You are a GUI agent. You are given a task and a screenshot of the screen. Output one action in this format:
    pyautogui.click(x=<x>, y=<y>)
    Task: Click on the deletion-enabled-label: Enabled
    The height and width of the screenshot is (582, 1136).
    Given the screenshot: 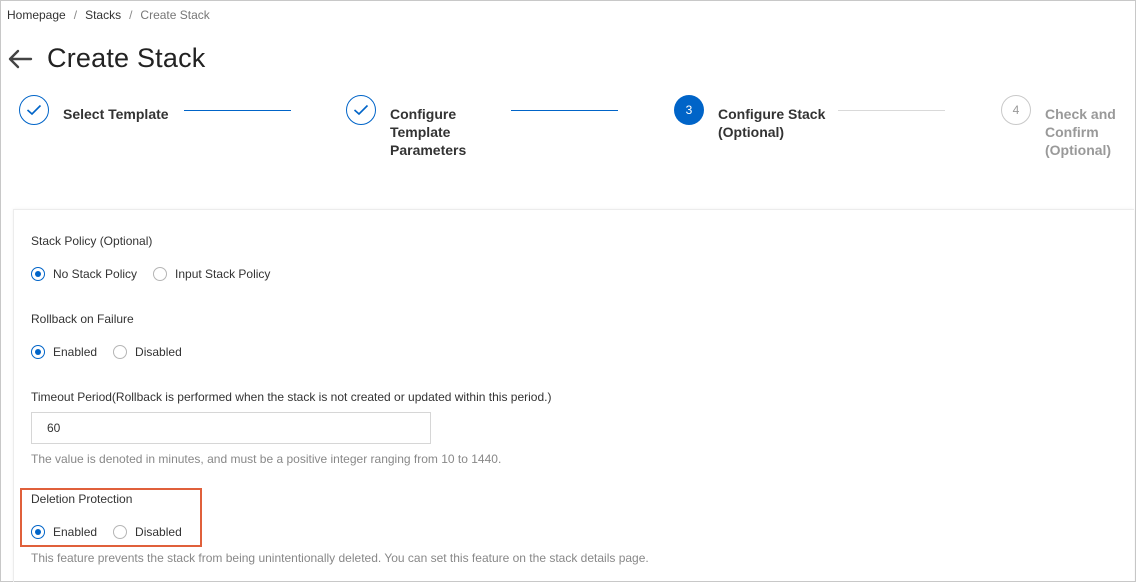 What is the action you would take?
    pyautogui.click(x=75, y=532)
    